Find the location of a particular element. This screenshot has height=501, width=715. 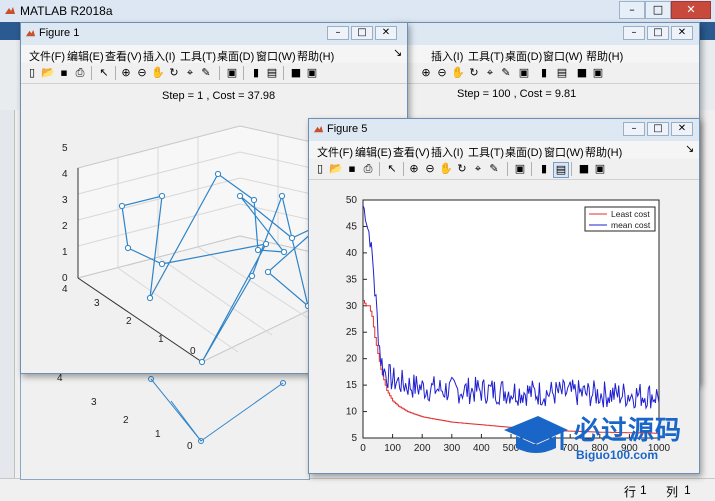

figure-toolbar: ⊕ ⊖ ✋ ↻ ⌖ ✎ ▣ ▮ ▤ ■ ▣ is located at coordinates (545, 73).